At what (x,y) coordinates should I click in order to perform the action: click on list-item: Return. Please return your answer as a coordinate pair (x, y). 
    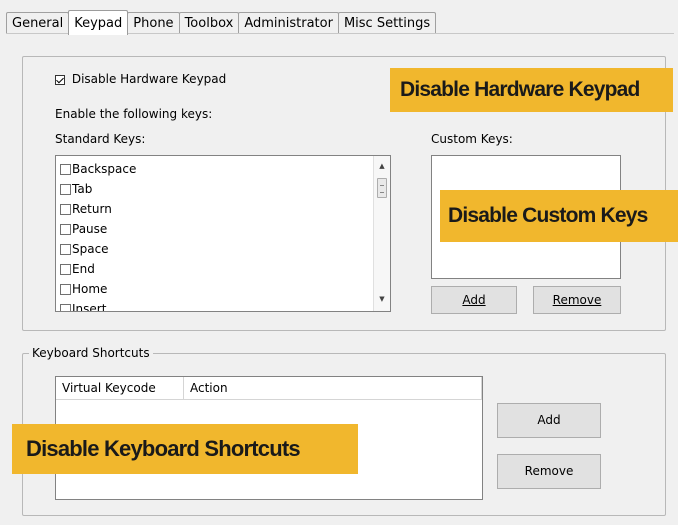
    Looking at the image, I should click on (223, 209).